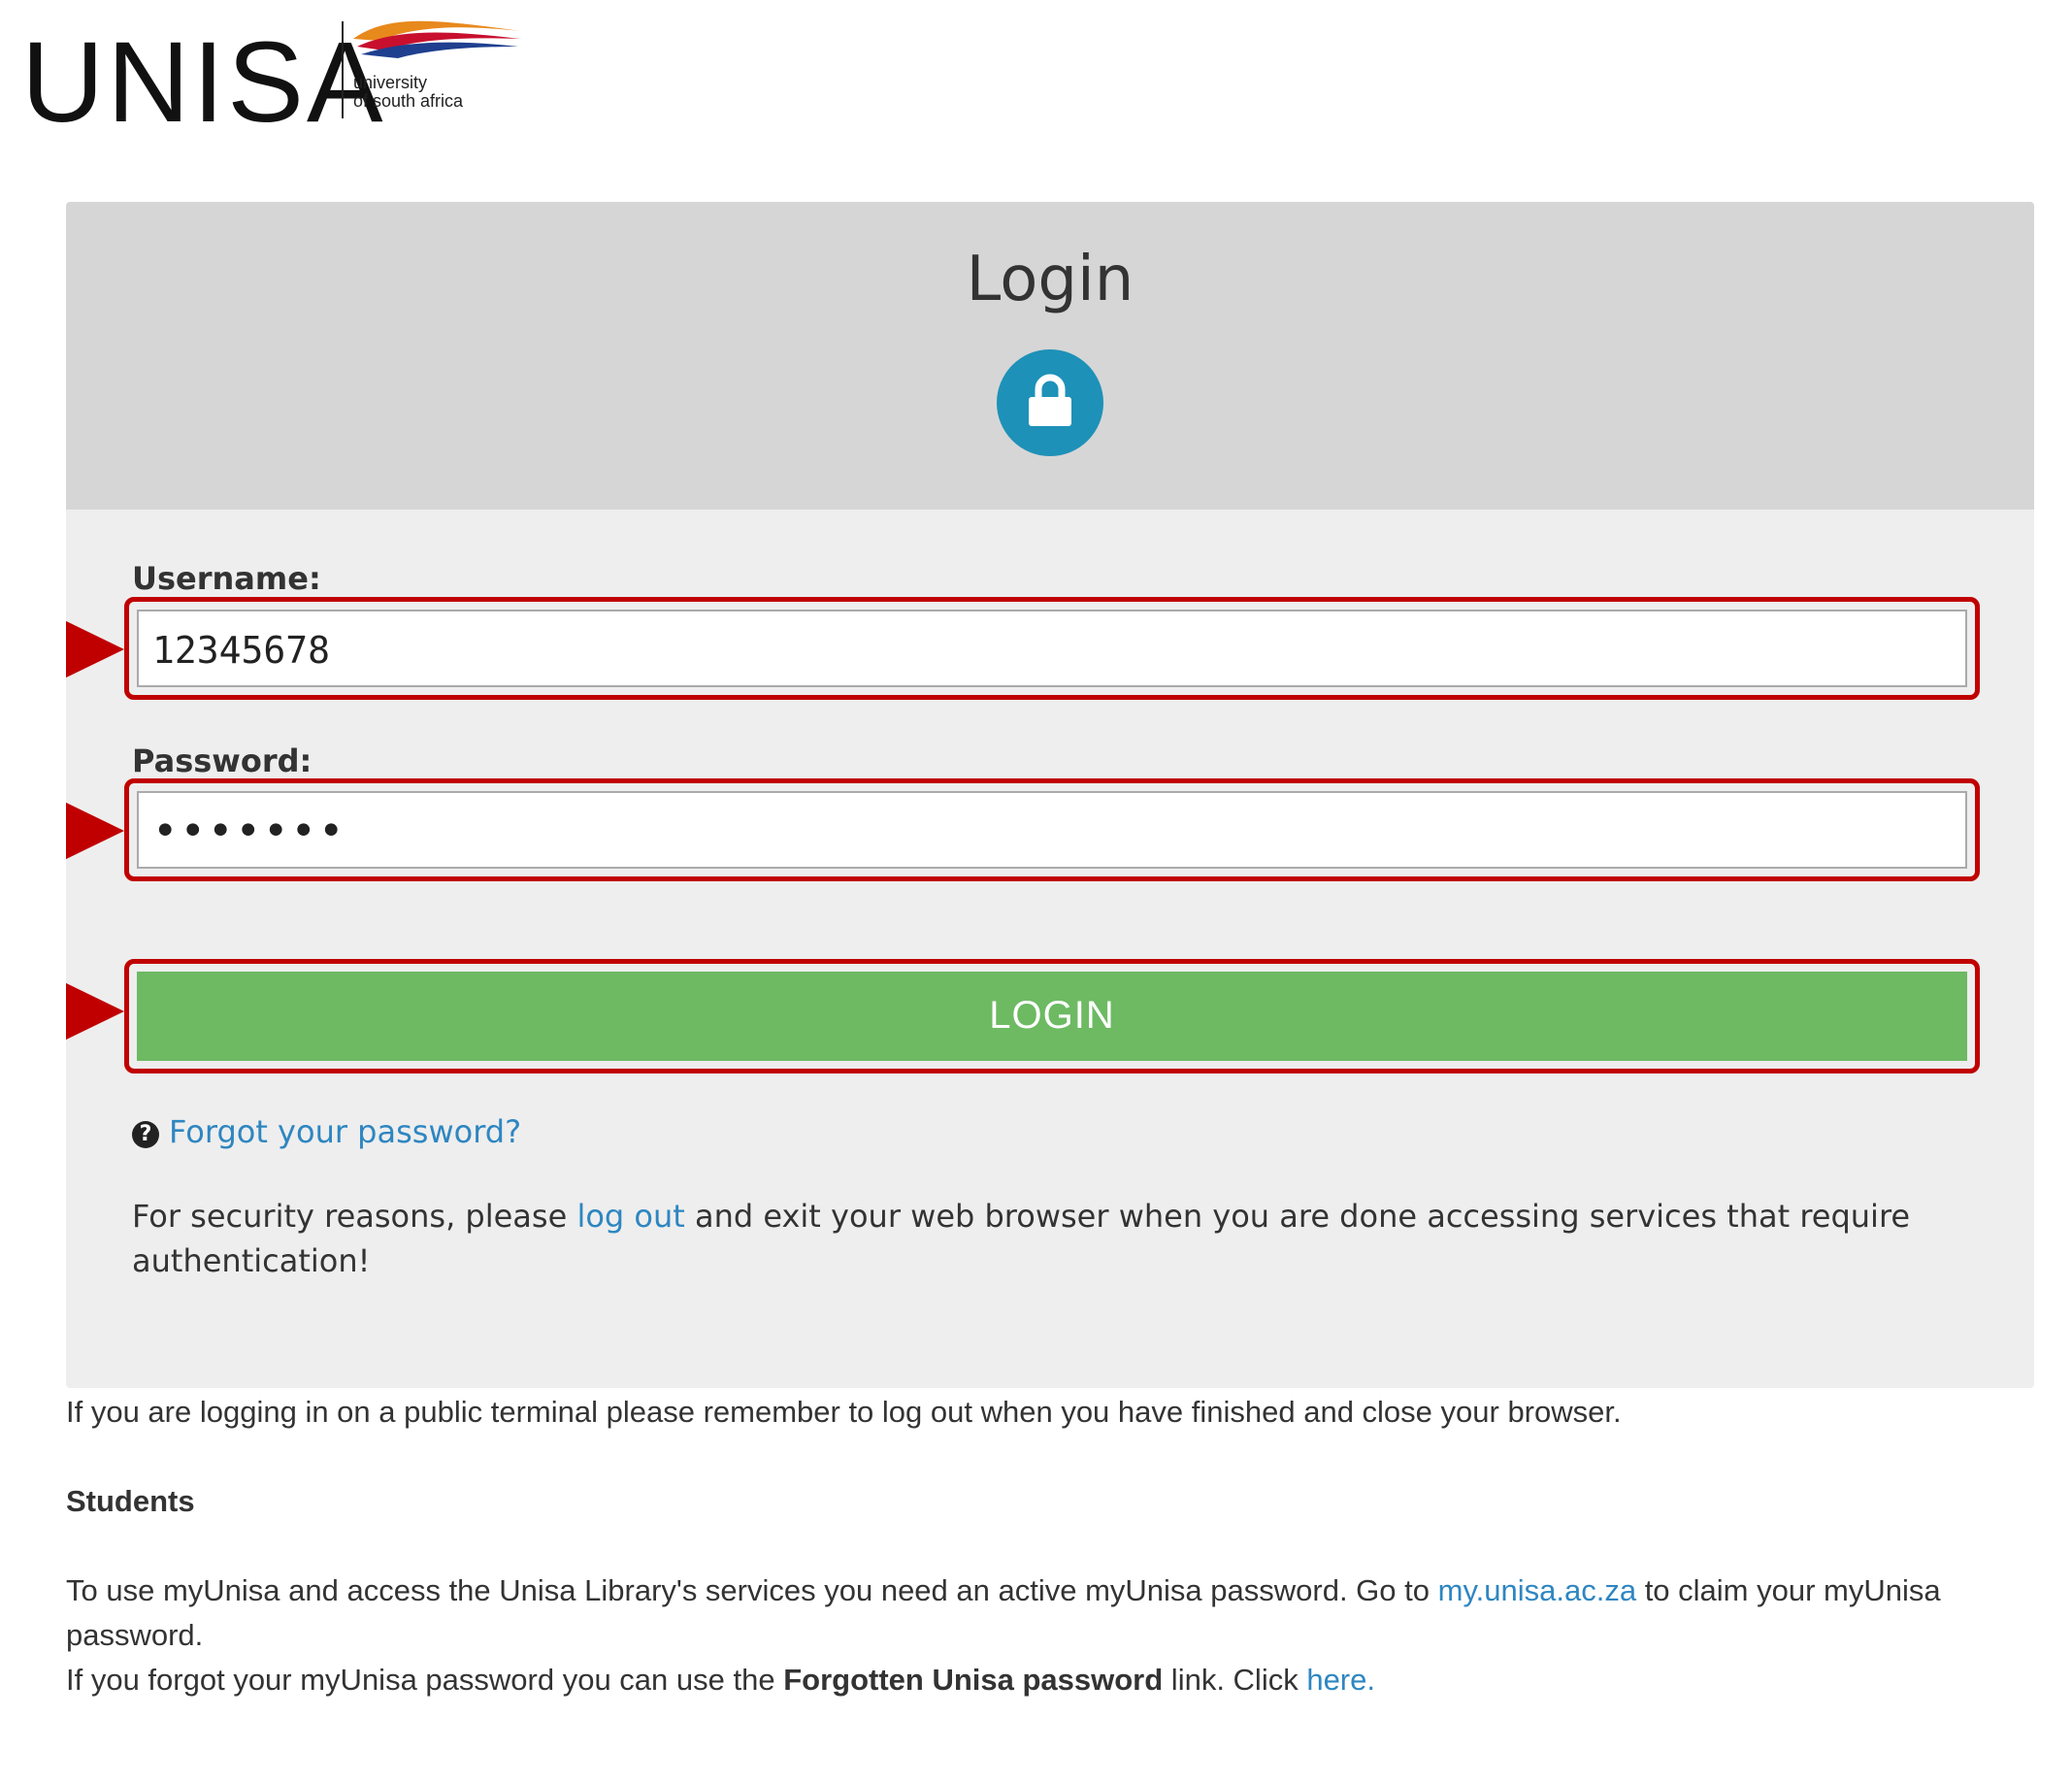 Image resolution: width=2072 pixels, height=1783 pixels. I want to click on login-button: LOGIN, so click(1052, 1016).